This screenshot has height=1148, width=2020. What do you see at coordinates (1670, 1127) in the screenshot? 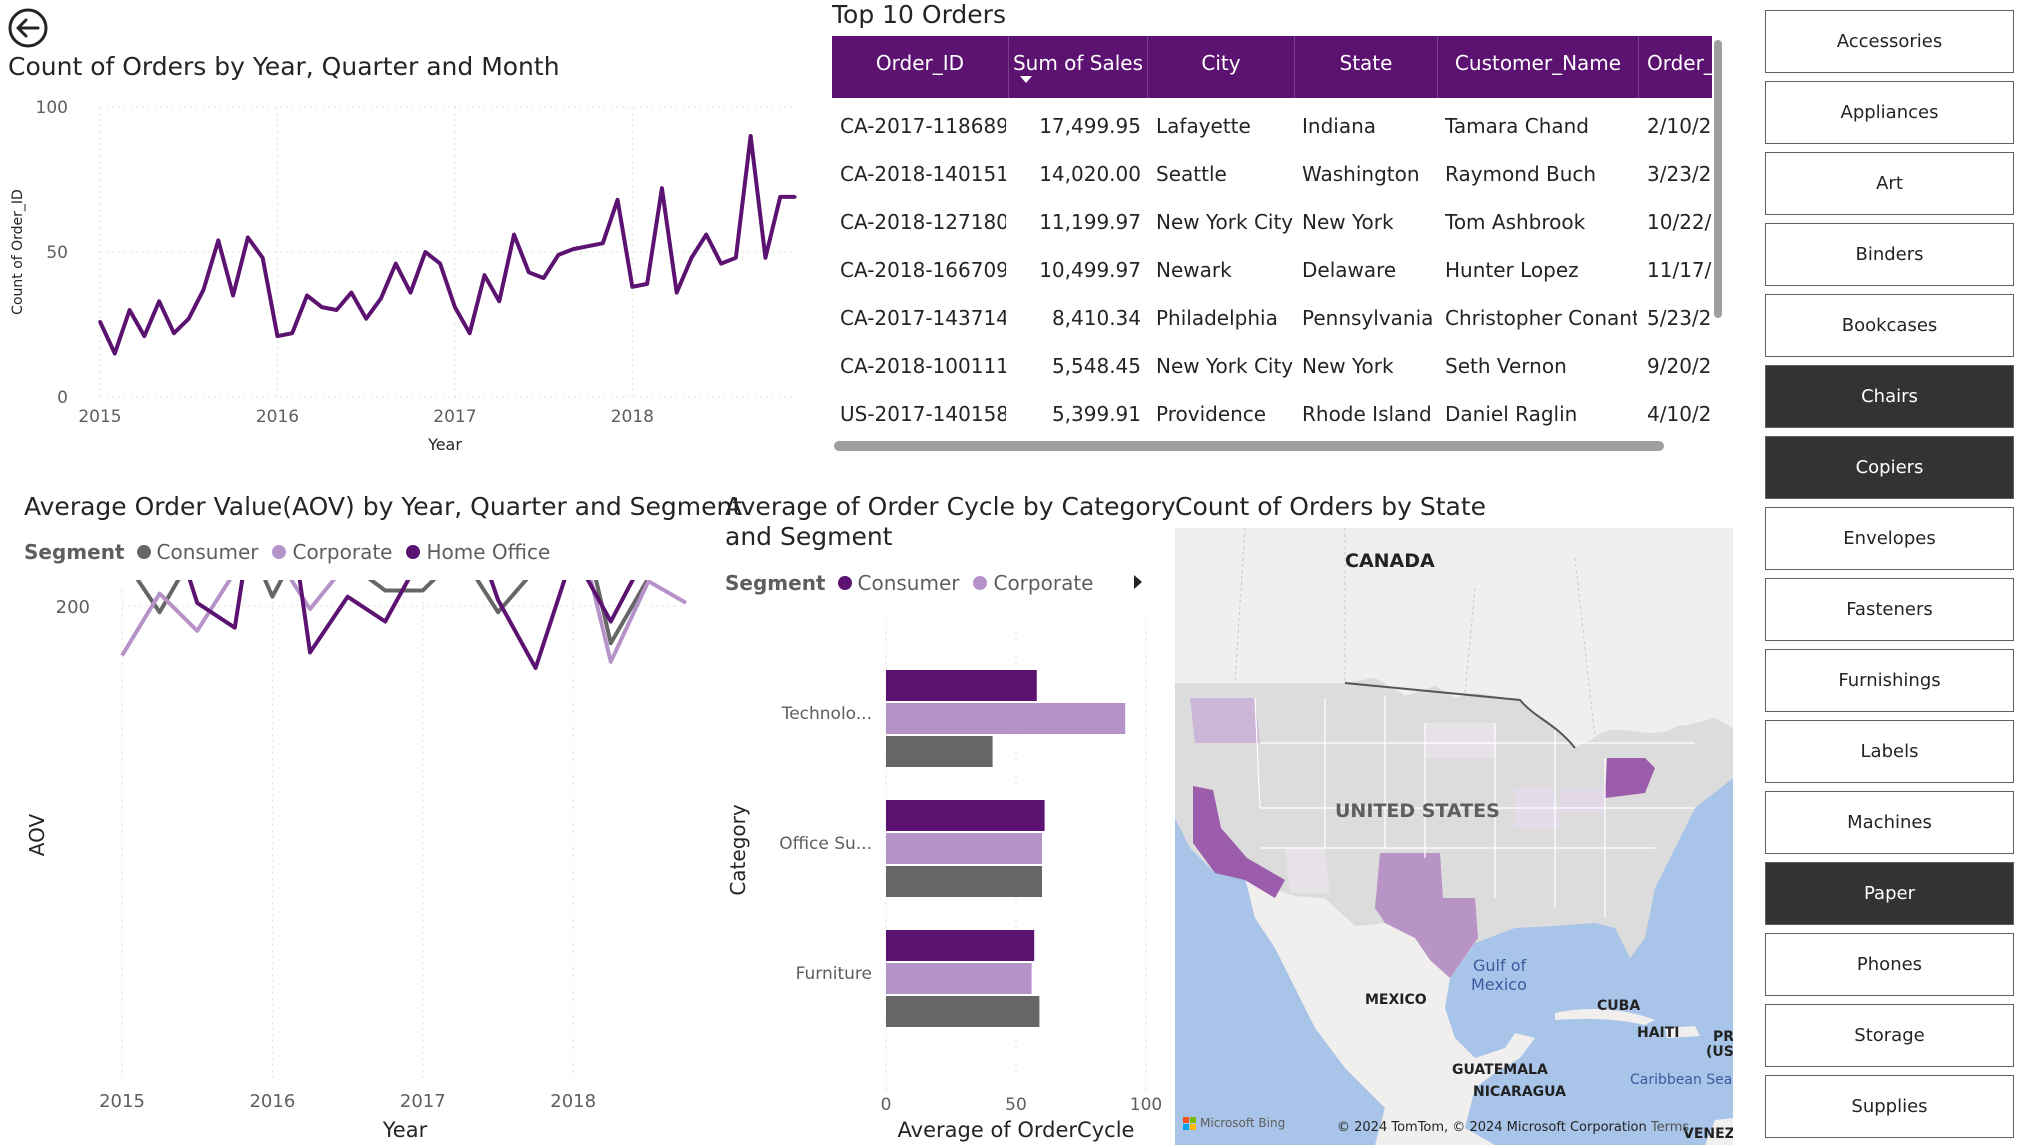
I see `terms-link: Terms` at bounding box center [1670, 1127].